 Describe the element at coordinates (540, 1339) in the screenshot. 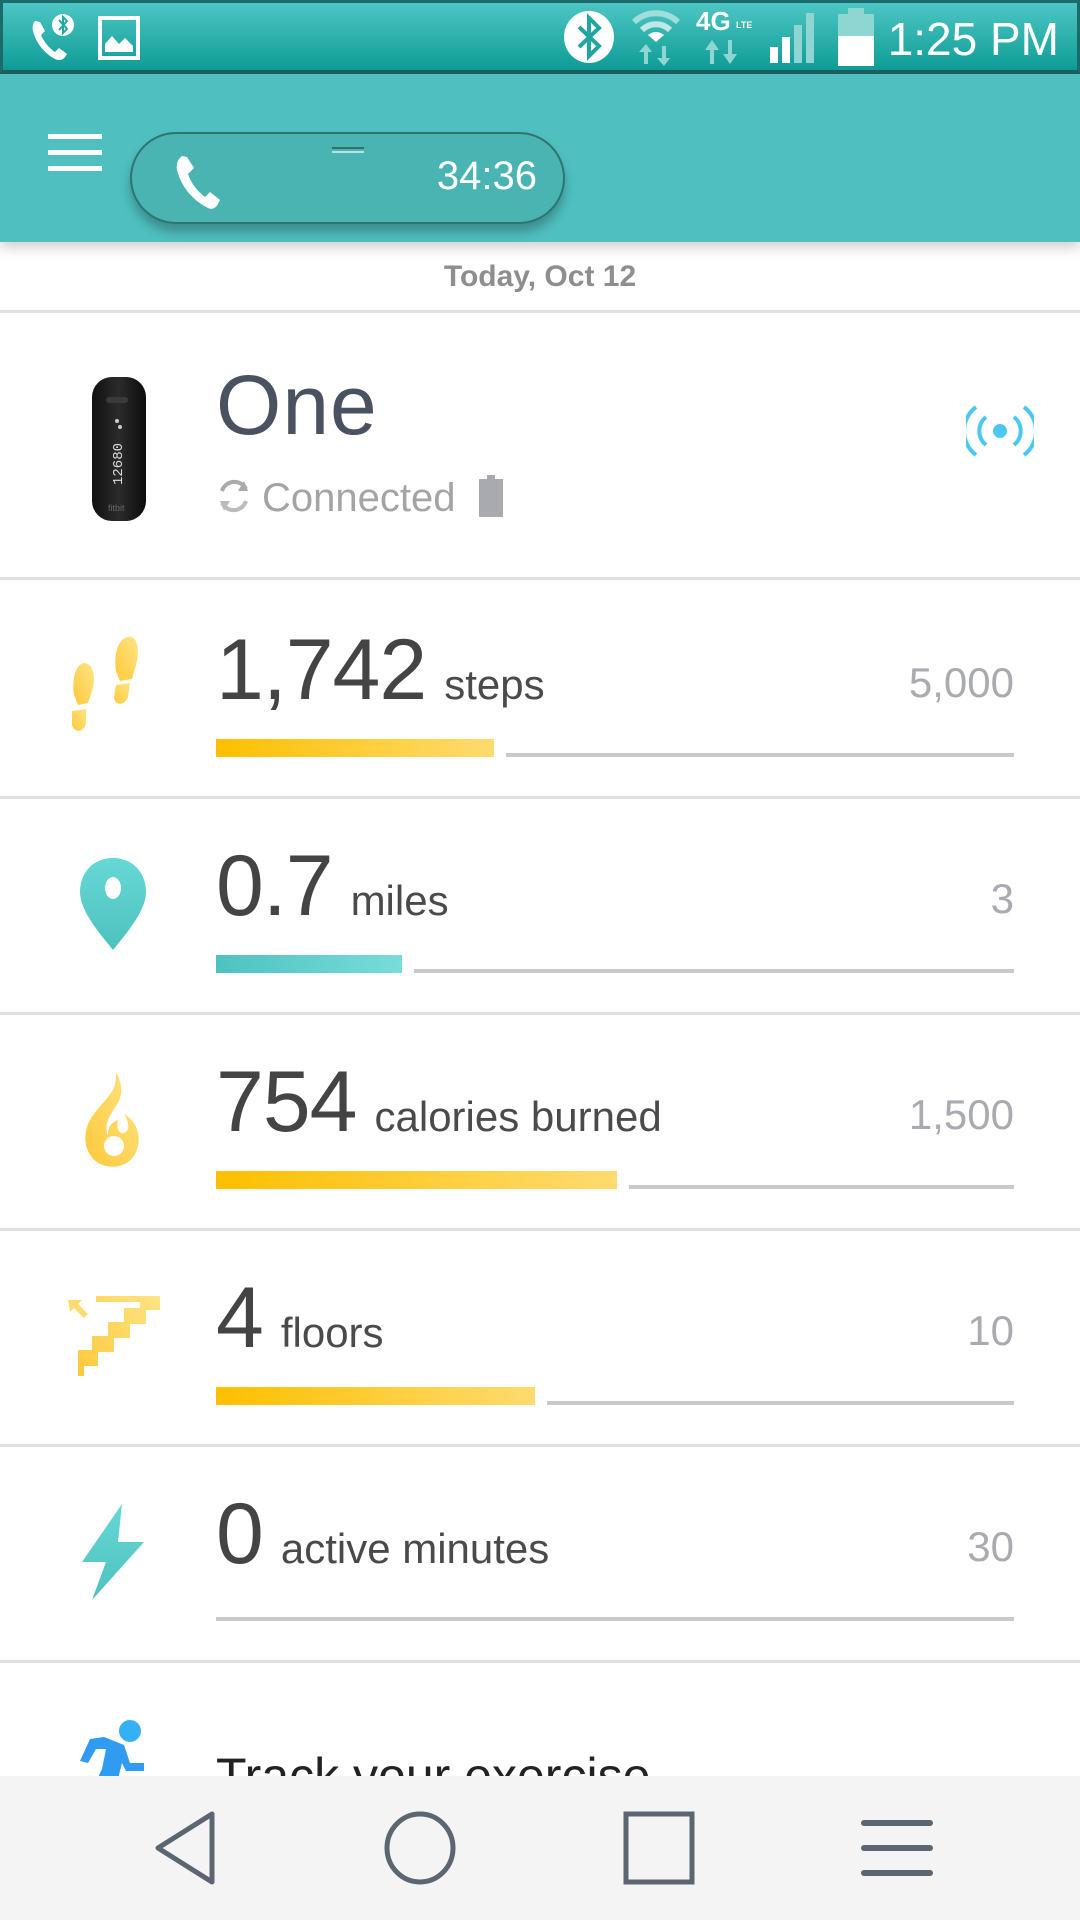

I see `stat-row-floors: 4 floors 10` at that location.